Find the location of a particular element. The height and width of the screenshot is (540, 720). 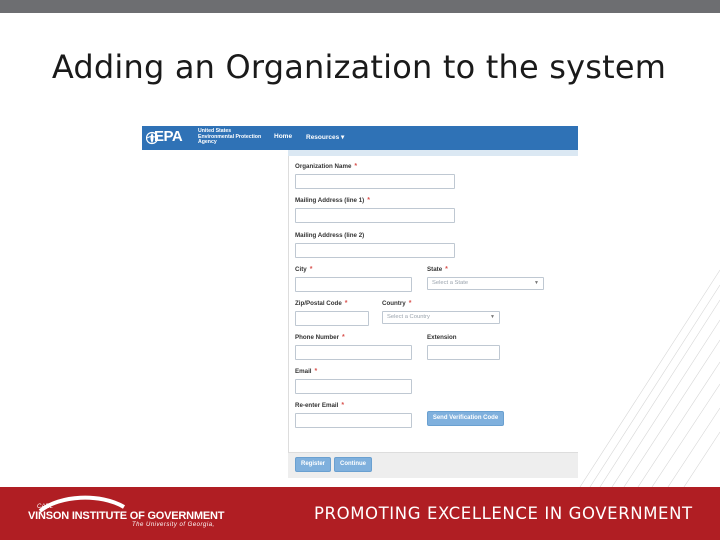

country-select-value: Select a Country is located at coordinates (408, 317).